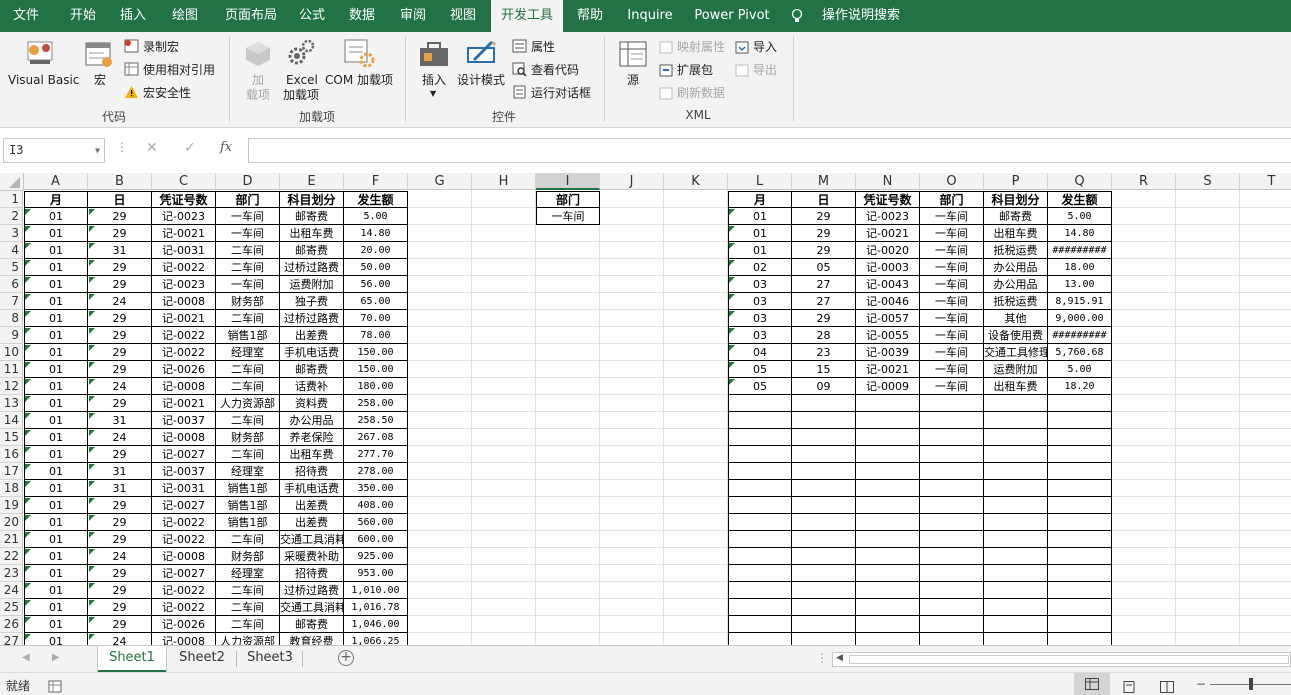 The image size is (1291, 695). I want to click on row-header: 25, so click(11, 607).